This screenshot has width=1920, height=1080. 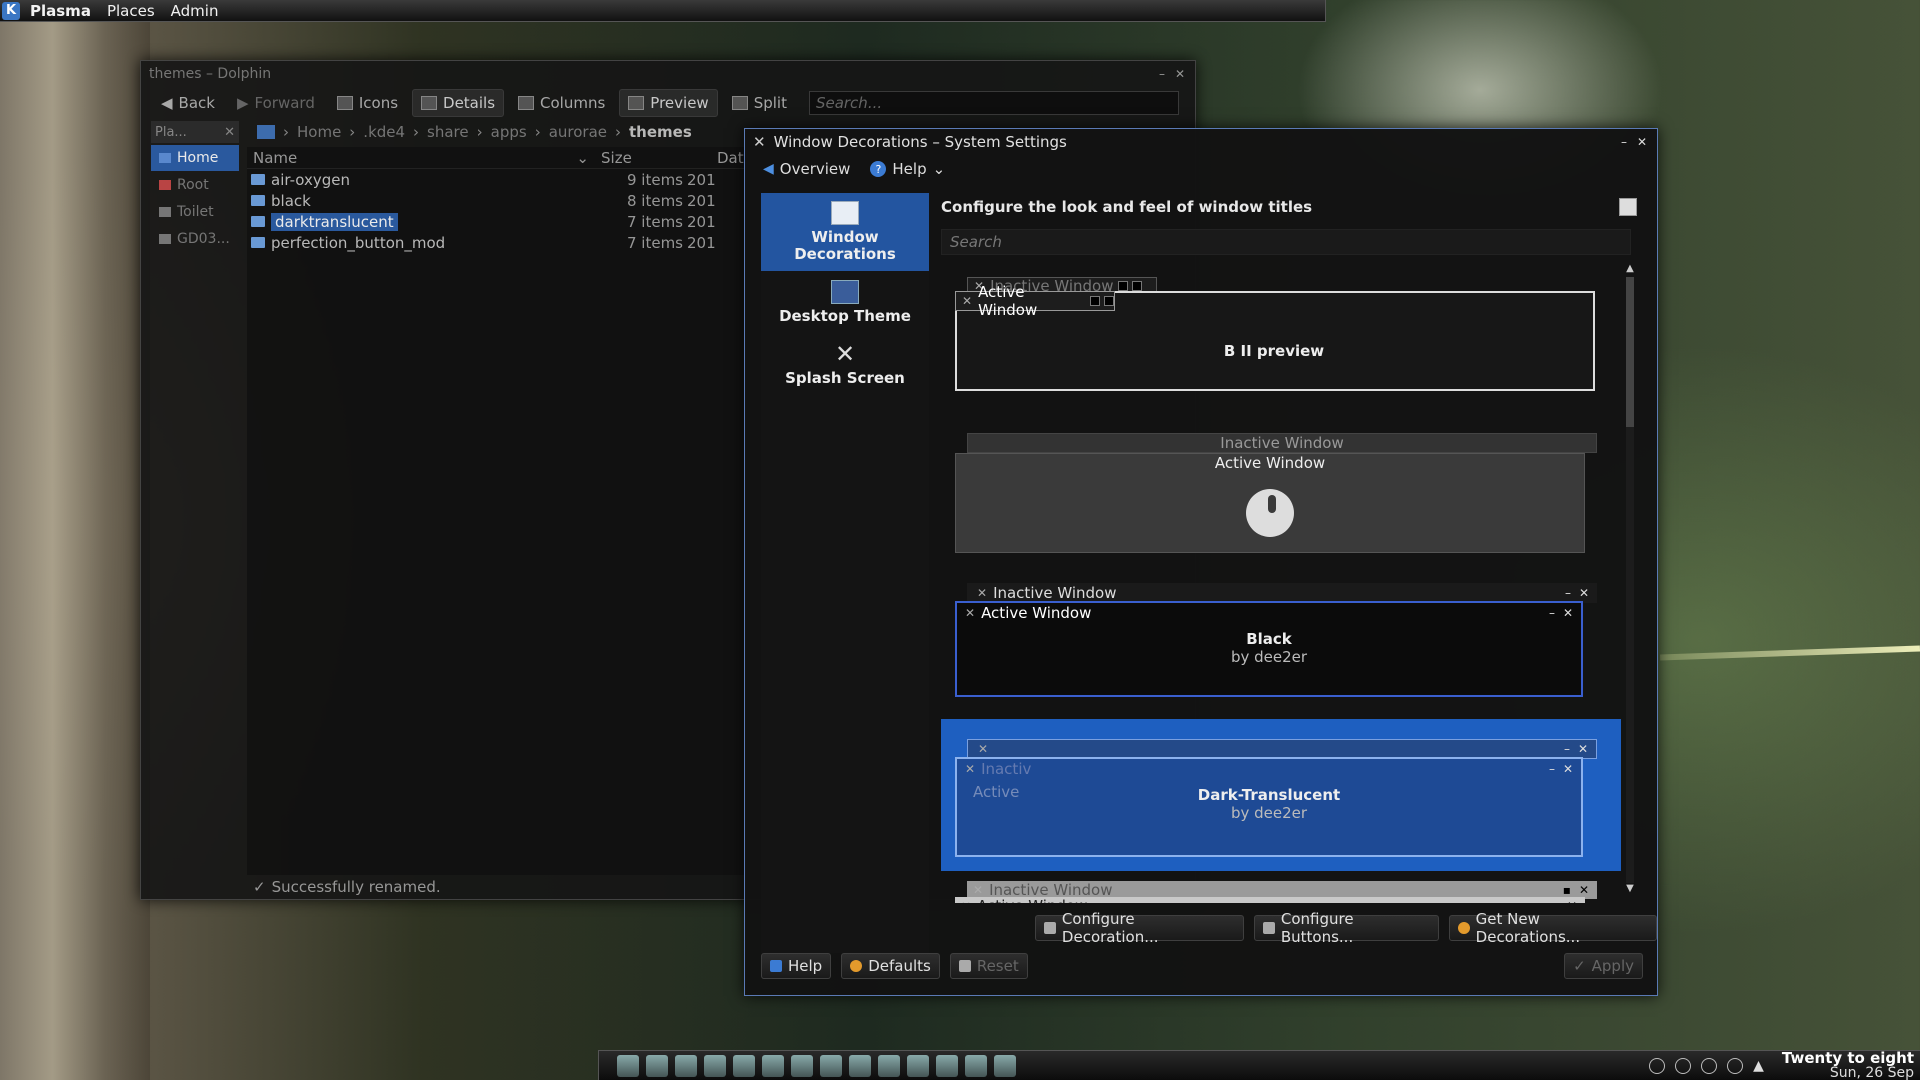 I want to click on star-icon, so click(x=1463, y=928).